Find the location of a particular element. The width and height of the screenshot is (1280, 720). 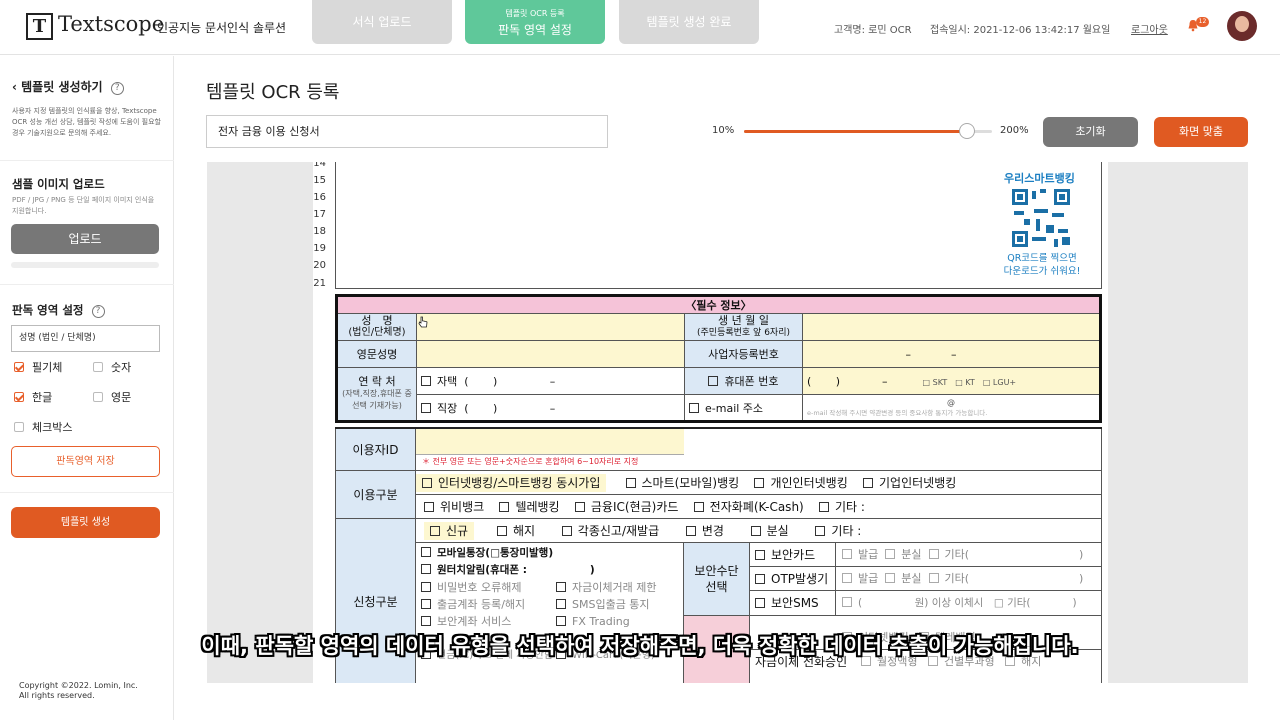

upload-button: 업로드 is located at coordinates (85, 239).